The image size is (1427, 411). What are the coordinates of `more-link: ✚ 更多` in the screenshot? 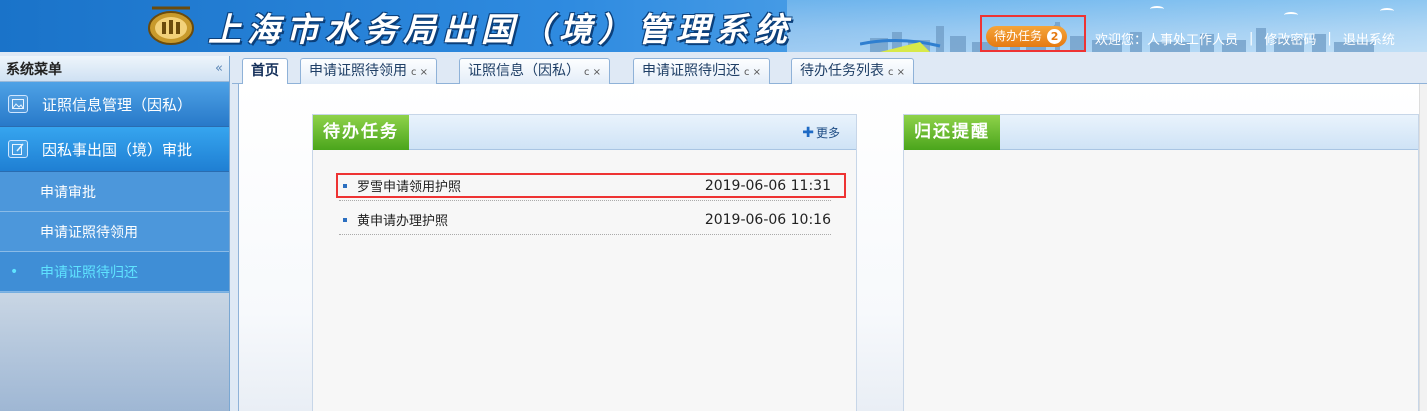 It's located at (821, 132).